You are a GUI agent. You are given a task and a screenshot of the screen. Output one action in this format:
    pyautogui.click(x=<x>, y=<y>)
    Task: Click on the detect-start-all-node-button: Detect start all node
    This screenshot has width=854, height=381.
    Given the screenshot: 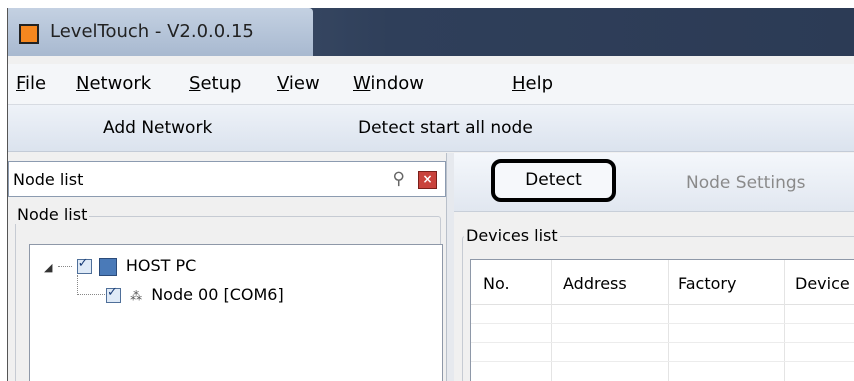 What is the action you would take?
    pyautogui.click(x=445, y=128)
    